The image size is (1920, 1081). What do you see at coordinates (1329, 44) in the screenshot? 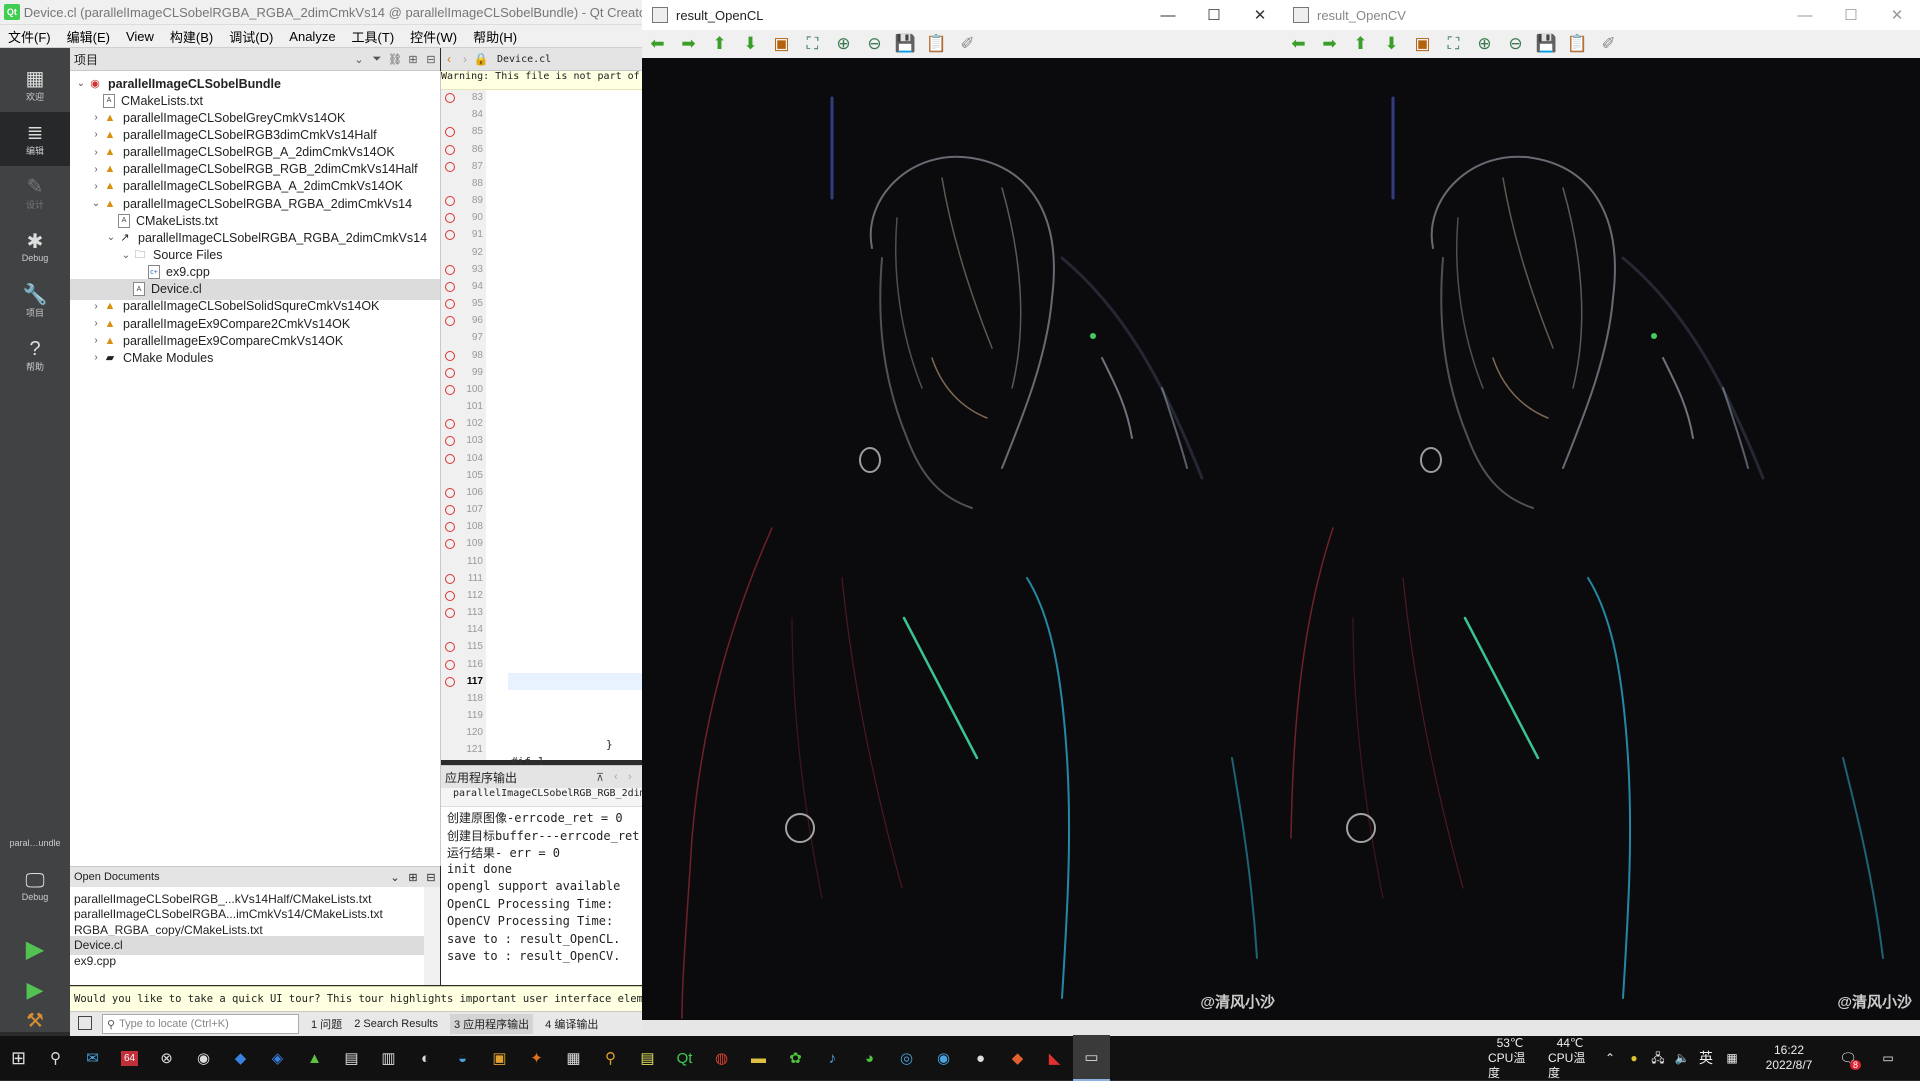
I see `right-arrow-icon: ➡` at bounding box center [1329, 44].